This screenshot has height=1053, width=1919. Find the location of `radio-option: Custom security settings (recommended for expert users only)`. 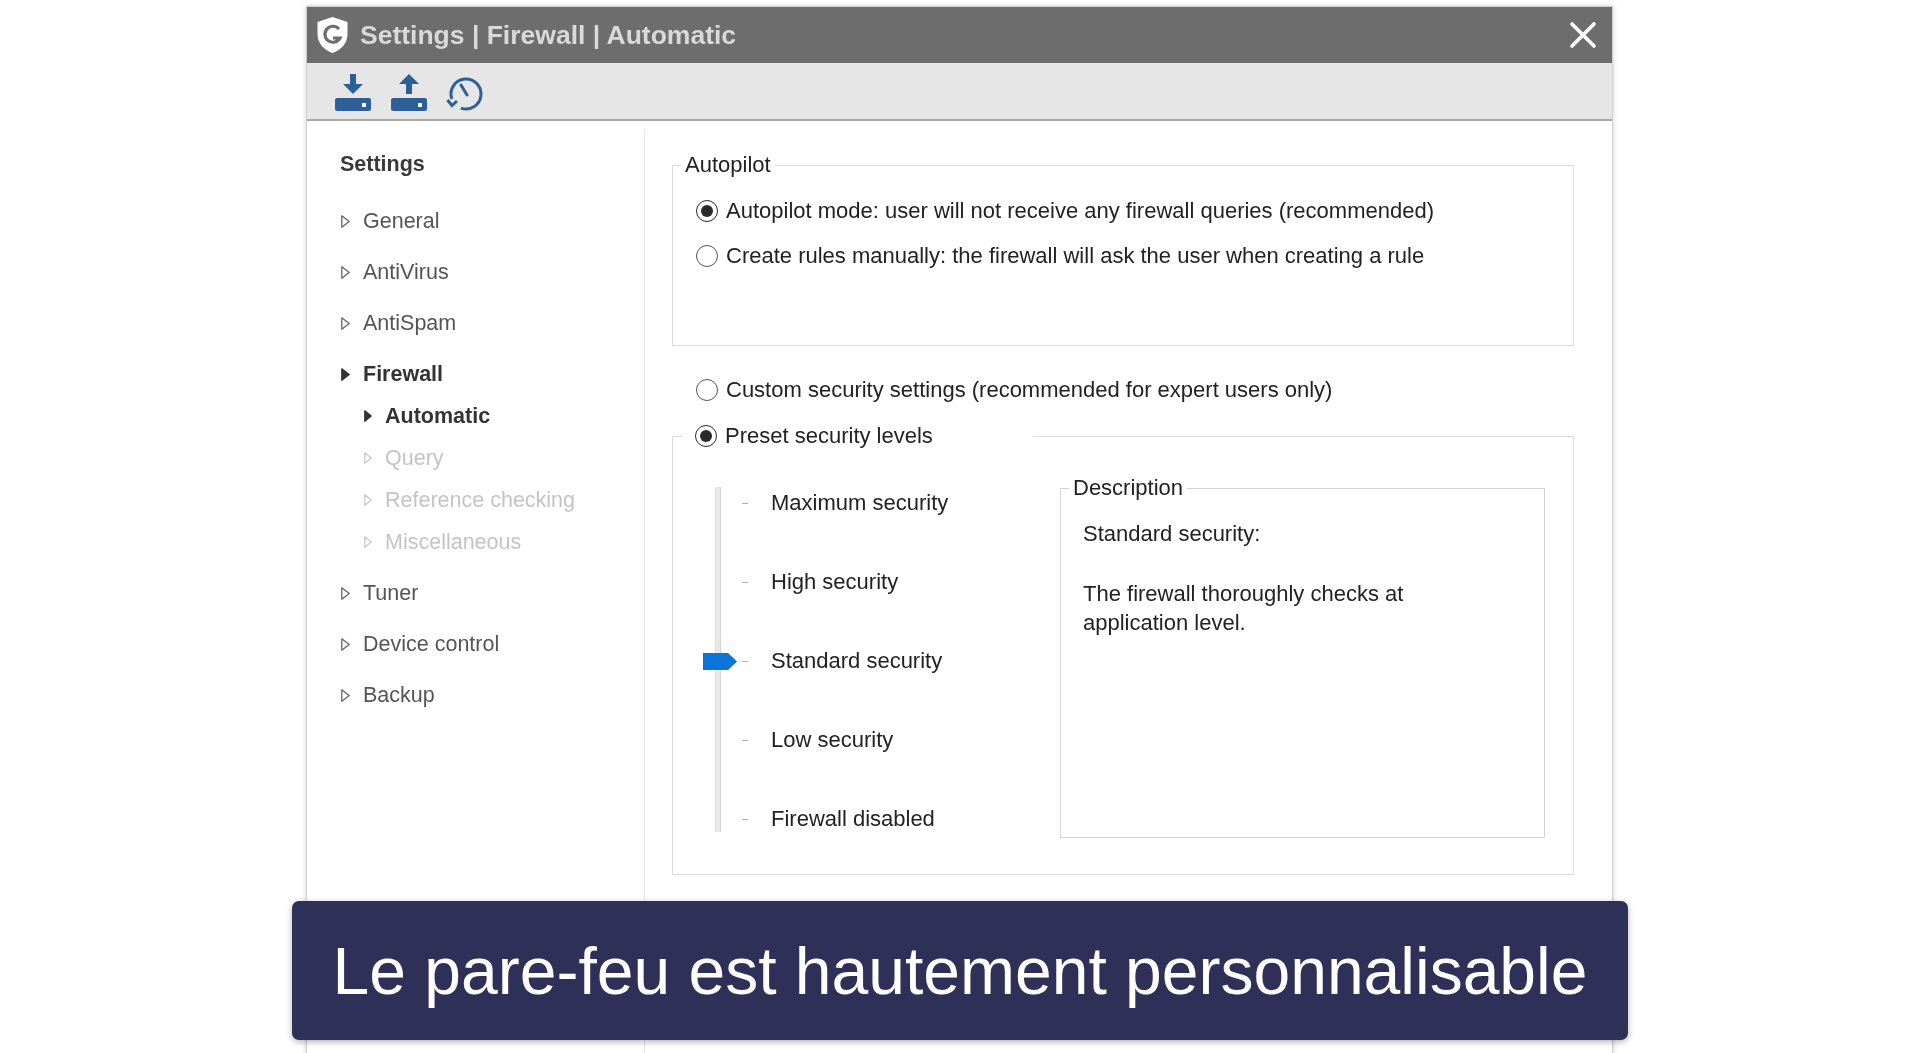

radio-option: Custom security settings (recommended for expert users only) is located at coordinates (1014, 390).